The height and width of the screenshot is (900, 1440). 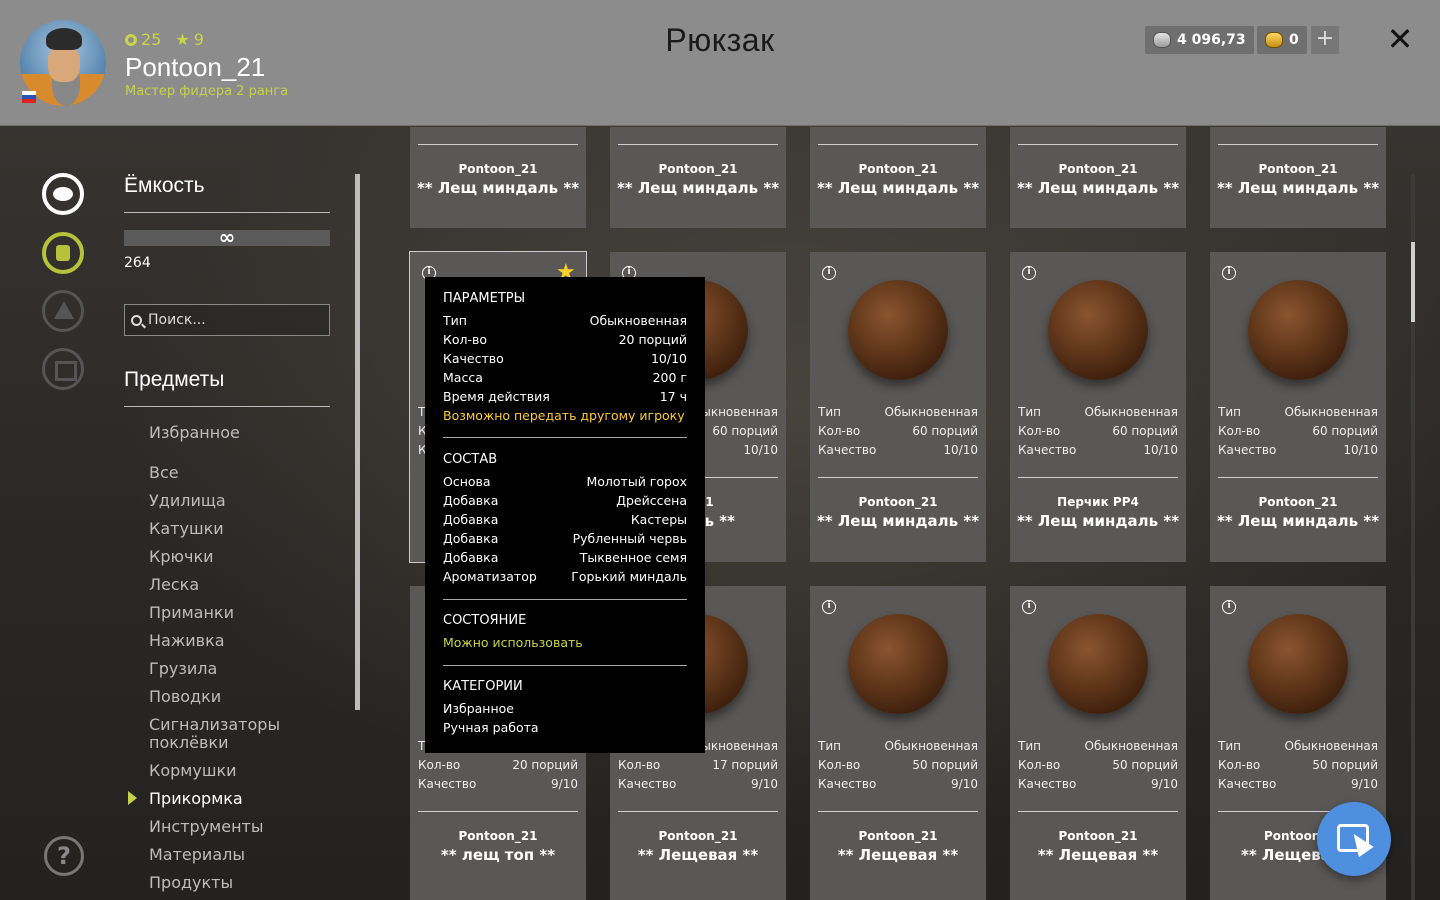 What do you see at coordinates (63, 369) in the screenshot?
I see `home-icon` at bounding box center [63, 369].